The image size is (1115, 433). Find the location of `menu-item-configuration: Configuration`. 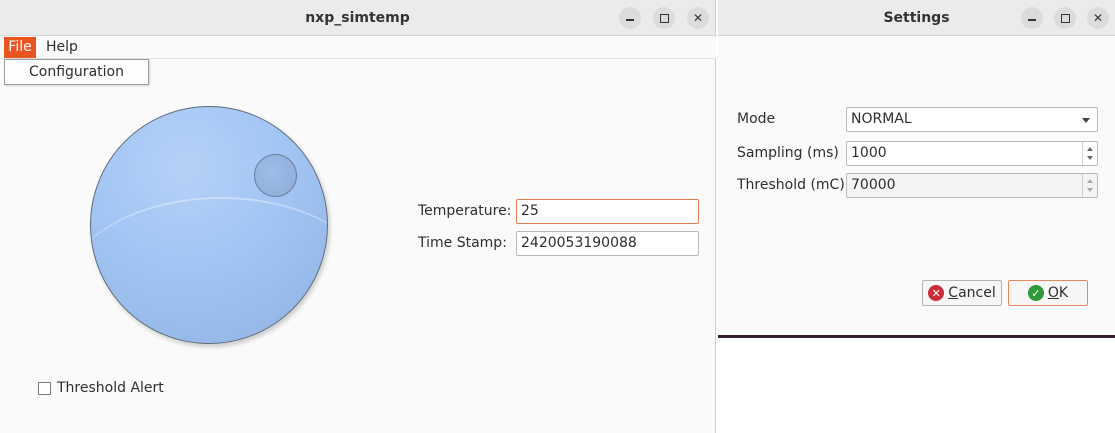

menu-item-configuration: Configuration is located at coordinates (76, 72).